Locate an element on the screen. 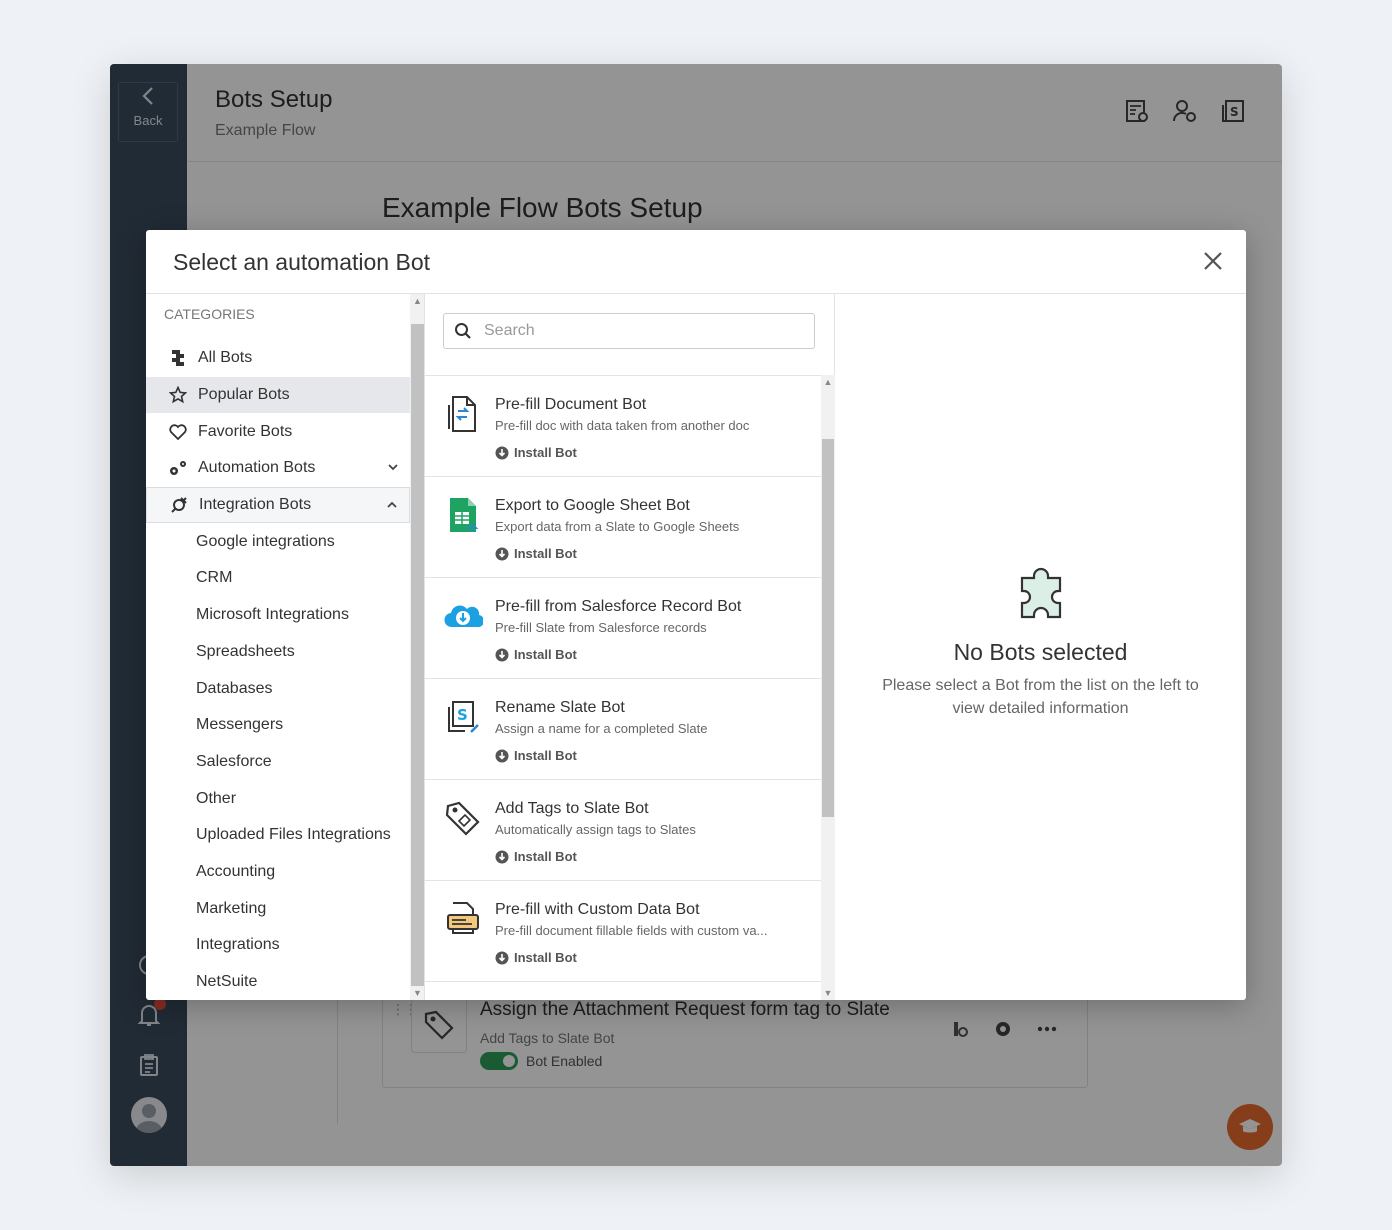  tag-icon is located at coordinates (463, 818).